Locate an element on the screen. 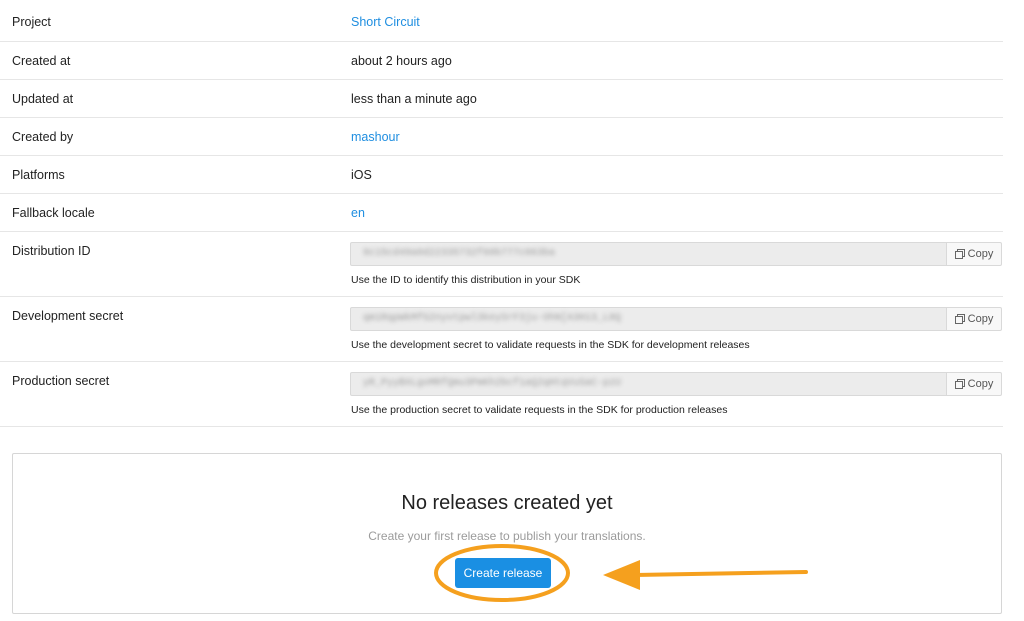 Image resolution: width=1024 pixels, height=621 pixels. copy-distribution-id-button: Copy is located at coordinates (974, 254).